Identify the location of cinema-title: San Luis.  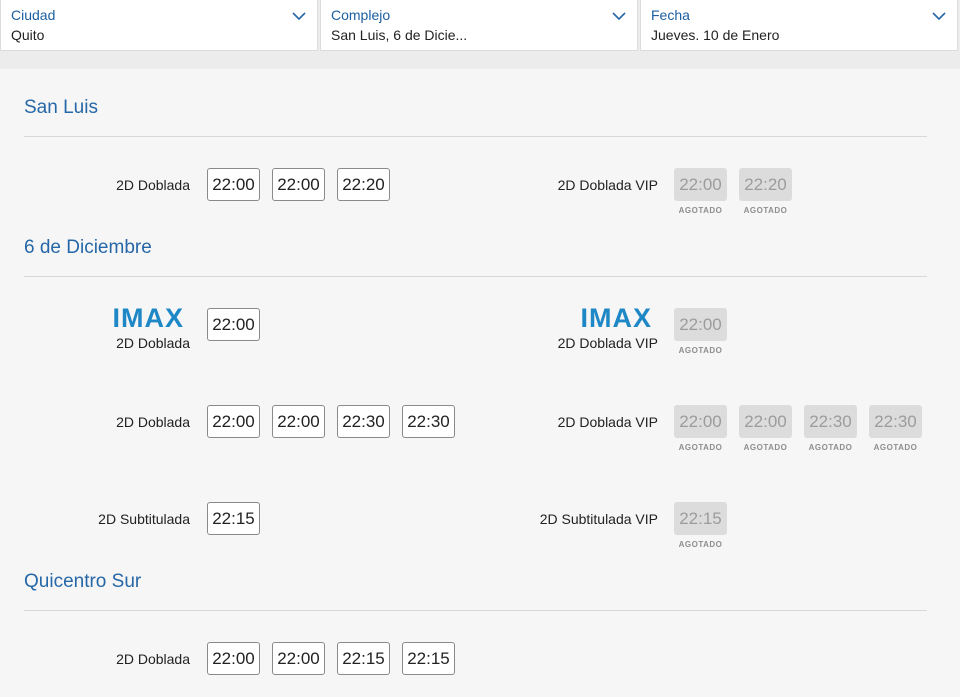
(61, 107).